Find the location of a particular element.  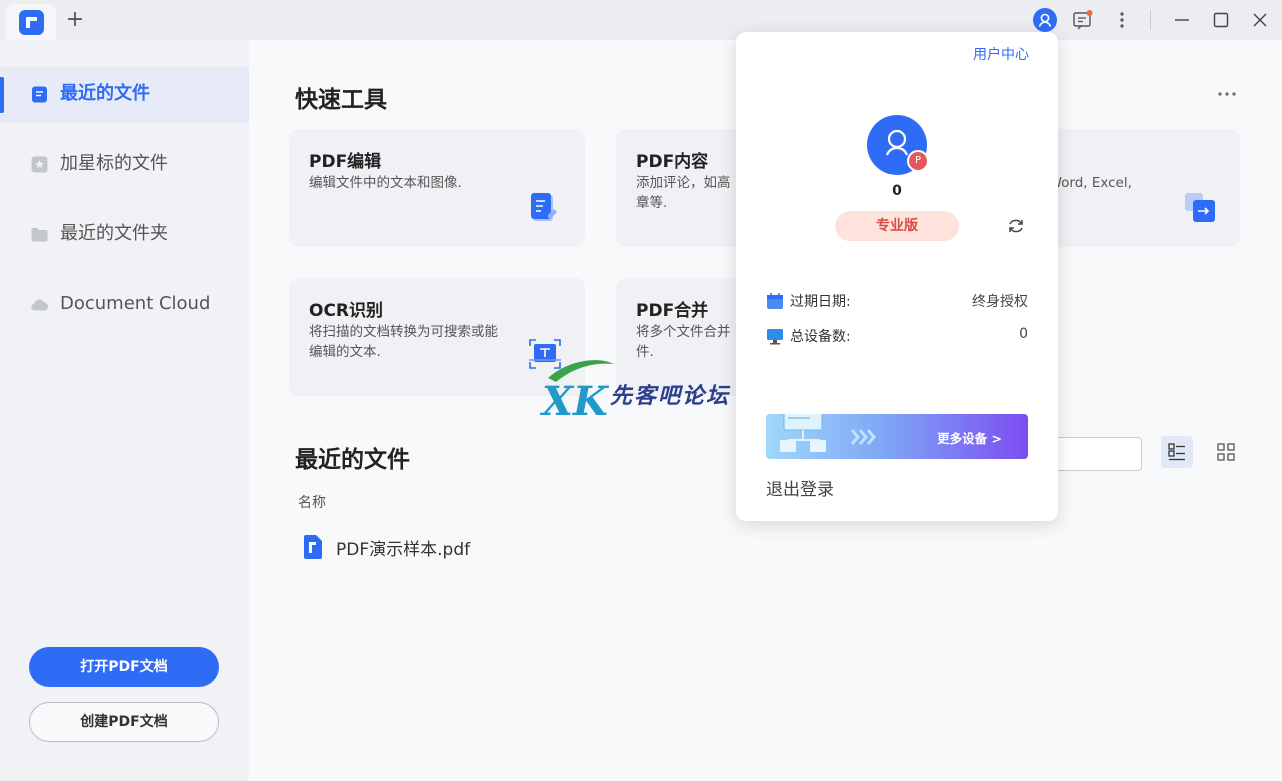

sidebar-item-starred-files: 加星标的文件 is located at coordinates (124, 165).